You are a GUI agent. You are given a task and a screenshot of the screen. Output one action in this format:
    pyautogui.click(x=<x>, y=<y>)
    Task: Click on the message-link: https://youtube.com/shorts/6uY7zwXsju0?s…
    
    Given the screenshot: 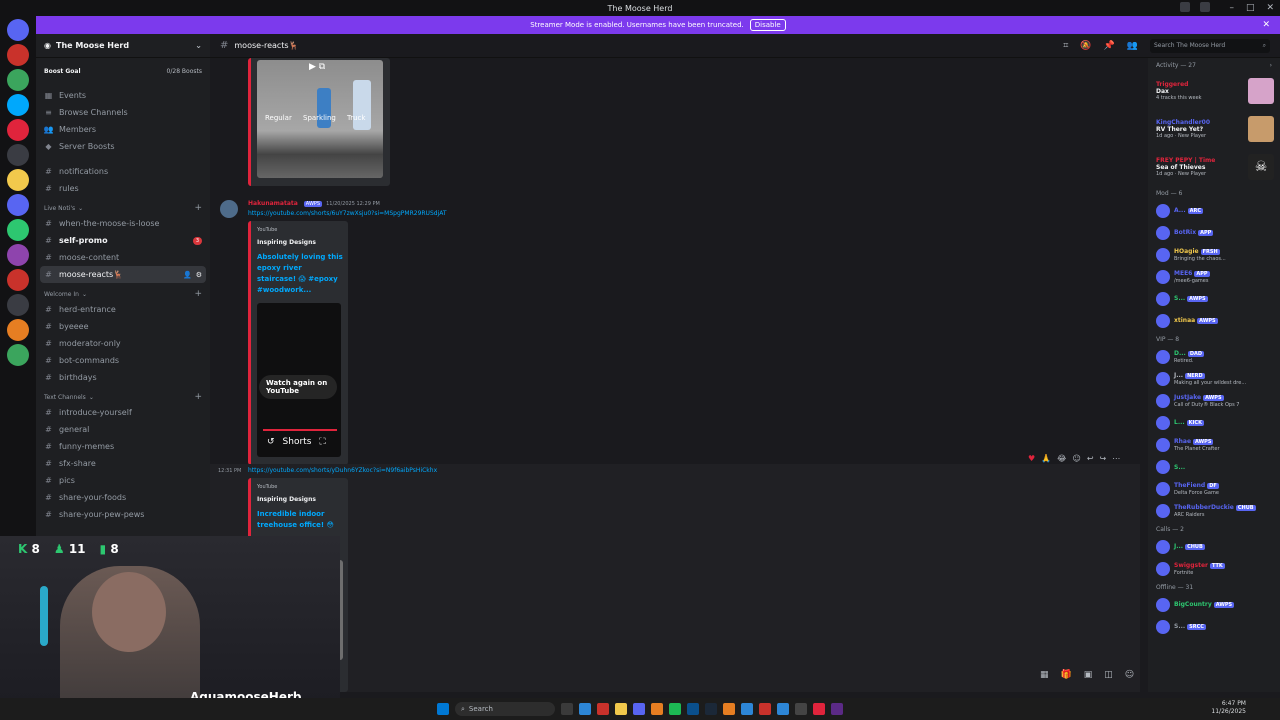 What is the action you would take?
    pyautogui.click(x=347, y=213)
    